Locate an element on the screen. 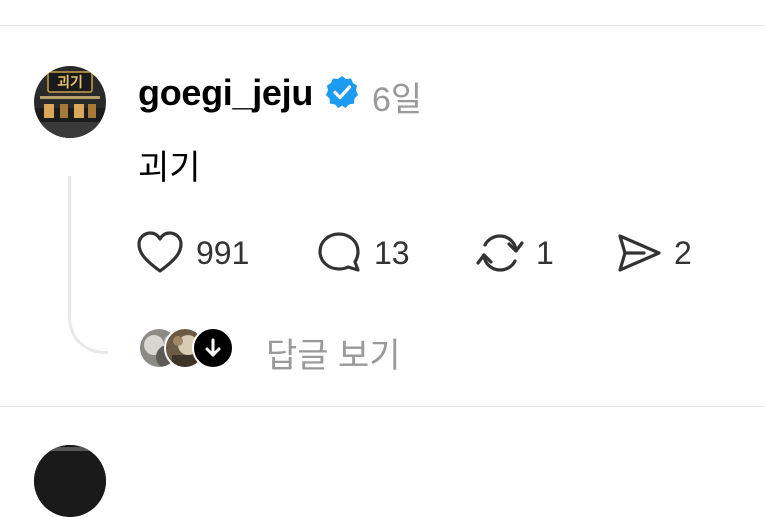 This screenshot has width=765, height=517. share-count: 2 is located at coordinates (683, 252).